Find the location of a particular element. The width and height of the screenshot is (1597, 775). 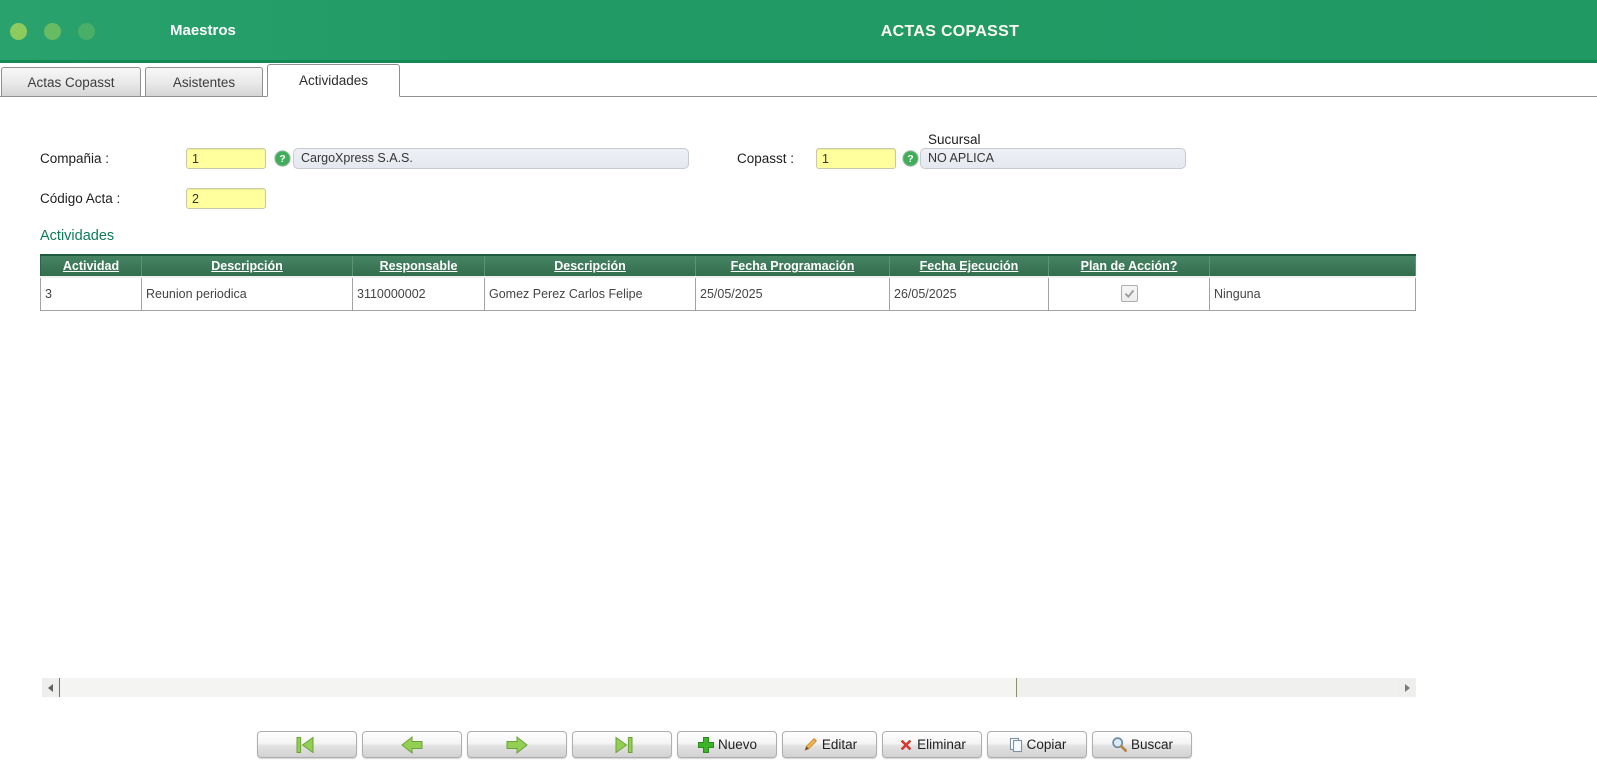

copasst-label: Copasst : is located at coordinates (766, 158).